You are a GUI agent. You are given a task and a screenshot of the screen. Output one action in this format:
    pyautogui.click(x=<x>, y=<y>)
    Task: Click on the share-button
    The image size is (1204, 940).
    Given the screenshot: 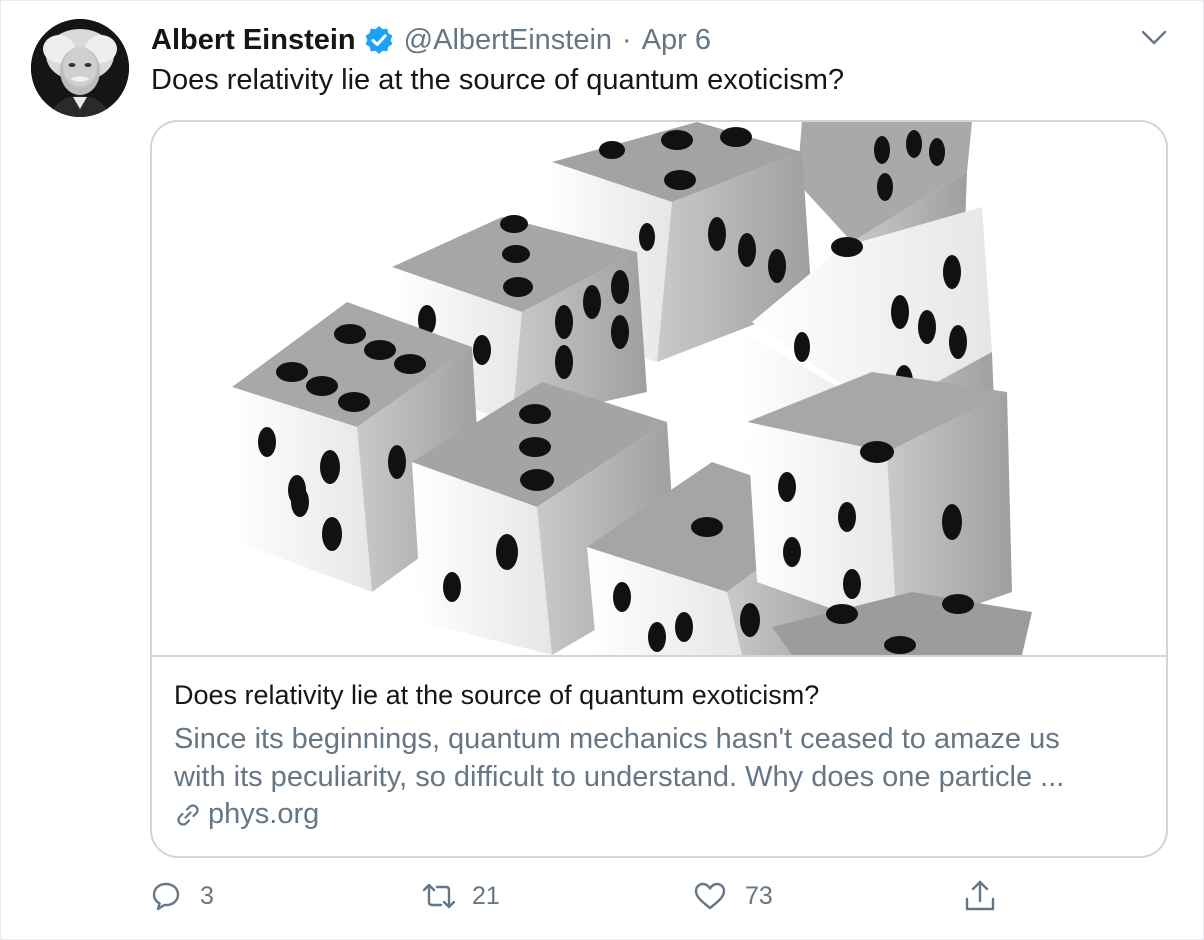 What is the action you would take?
    pyautogui.click(x=980, y=896)
    